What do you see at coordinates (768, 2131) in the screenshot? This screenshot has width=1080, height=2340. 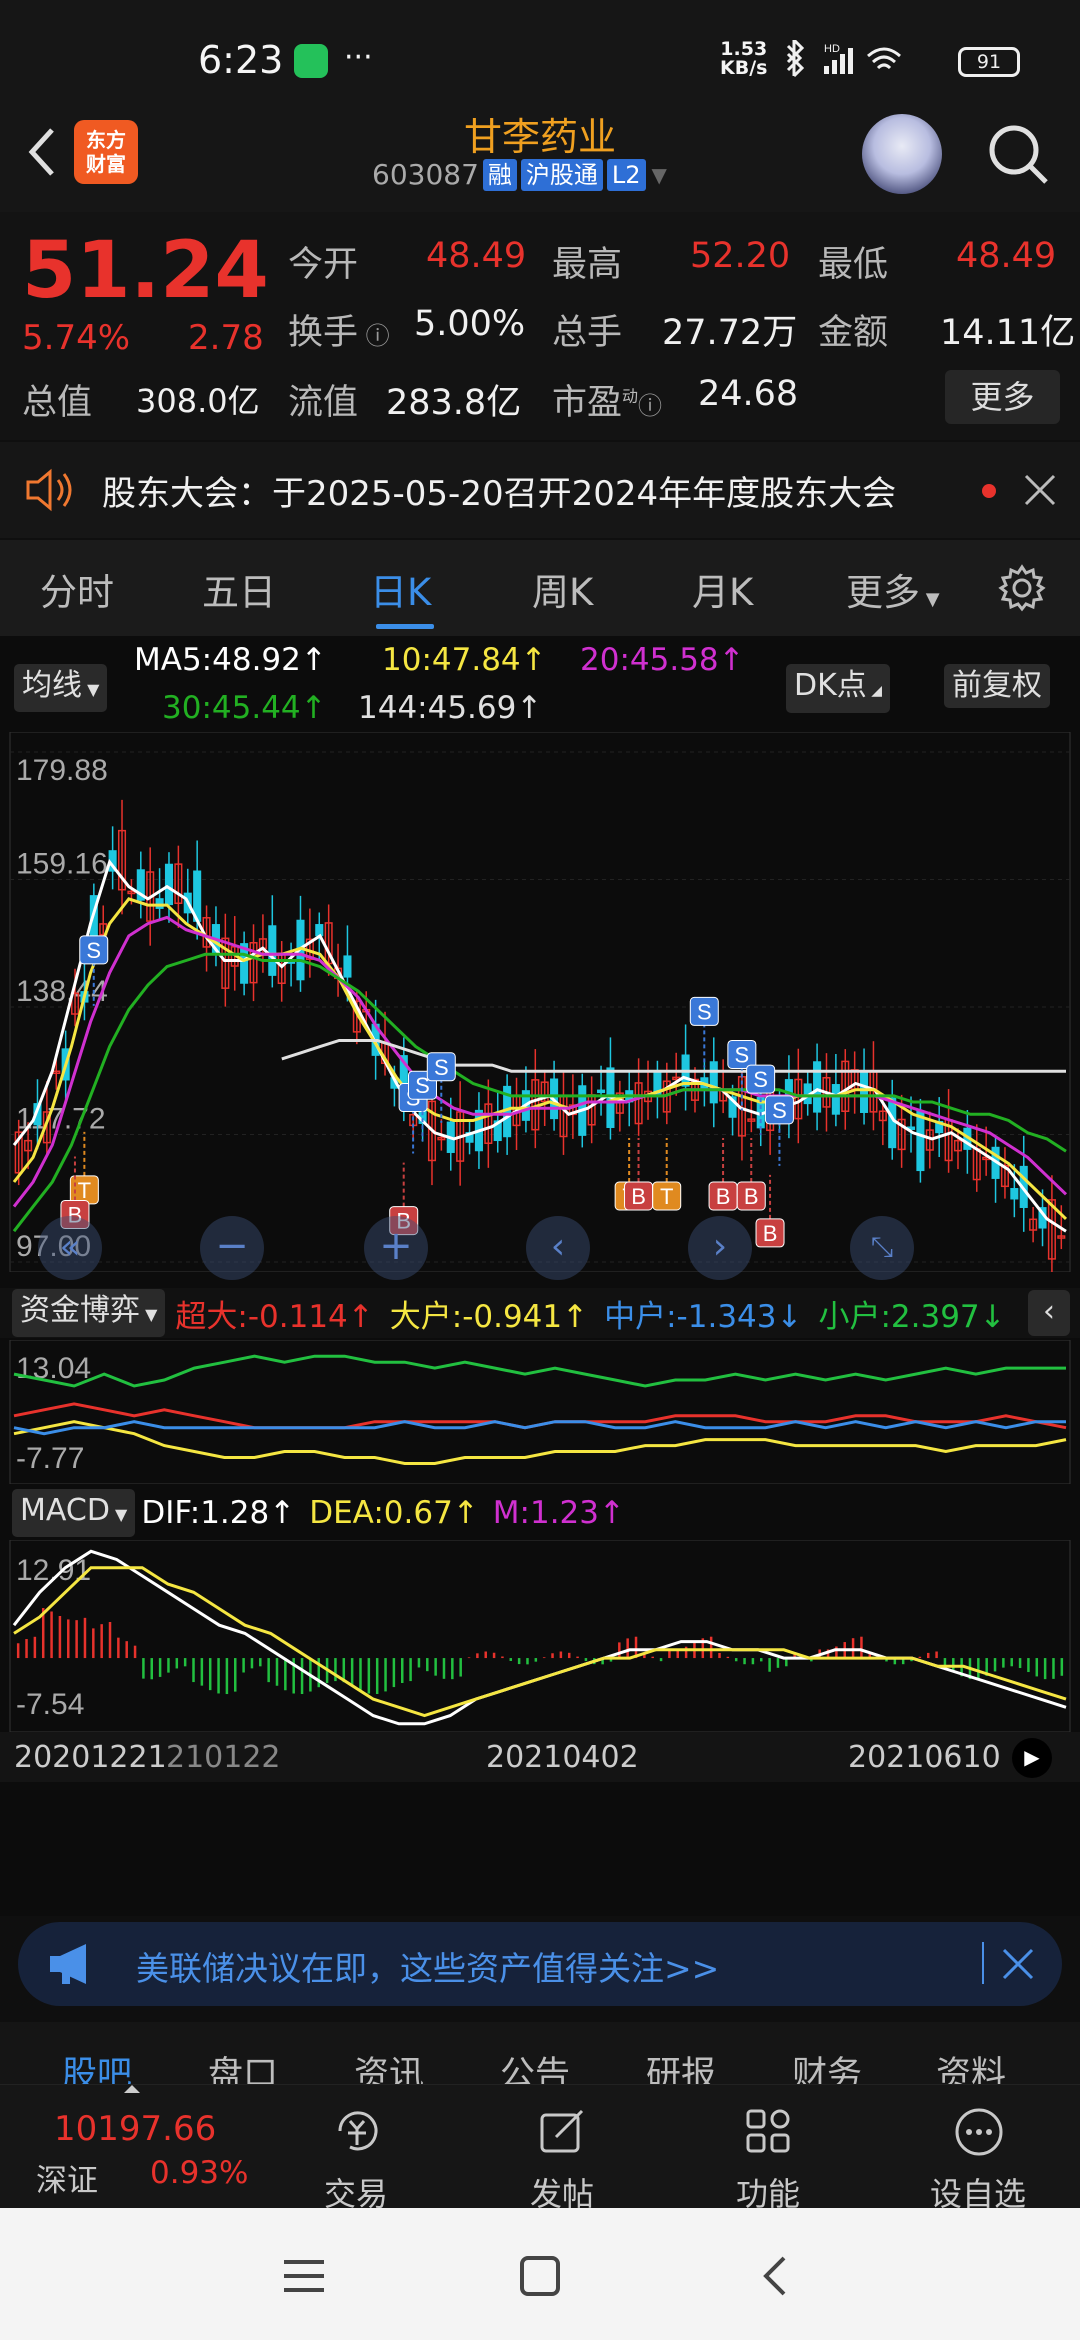 I see `grid-icon` at bounding box center [768, 2131].